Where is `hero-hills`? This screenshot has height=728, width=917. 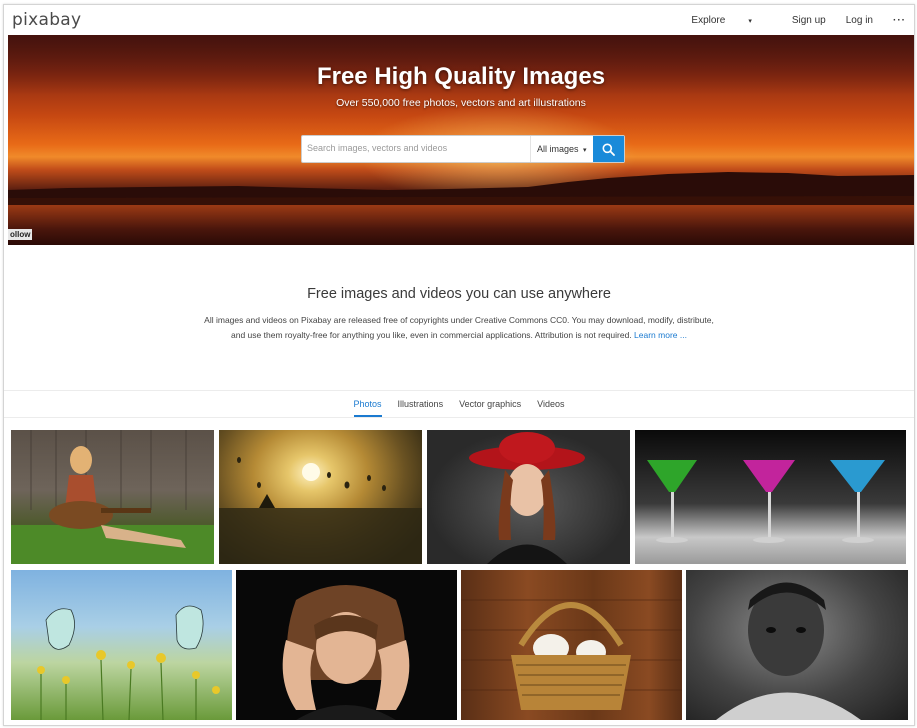 hero-hills is located at coordinates (461, 191).